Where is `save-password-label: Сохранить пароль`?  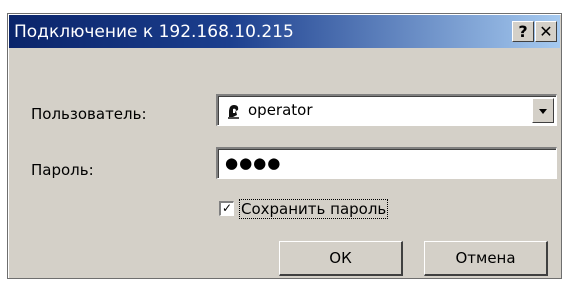 save-password-label: Сохранить пароль is located at coordinates (314, 209).